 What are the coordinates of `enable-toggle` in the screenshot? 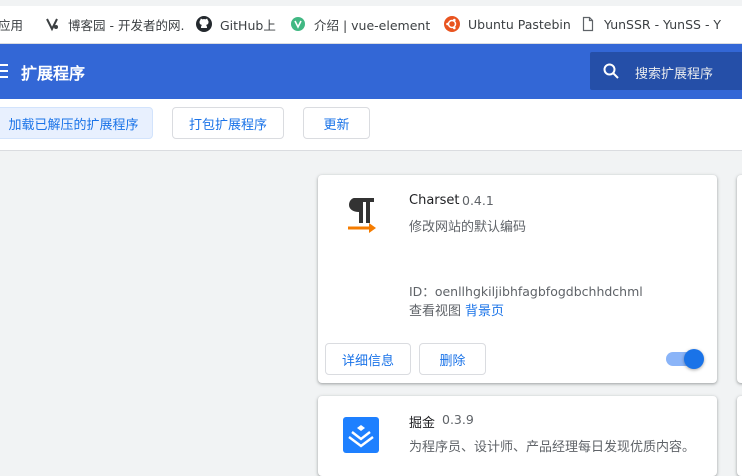 It's located at (685, 359).